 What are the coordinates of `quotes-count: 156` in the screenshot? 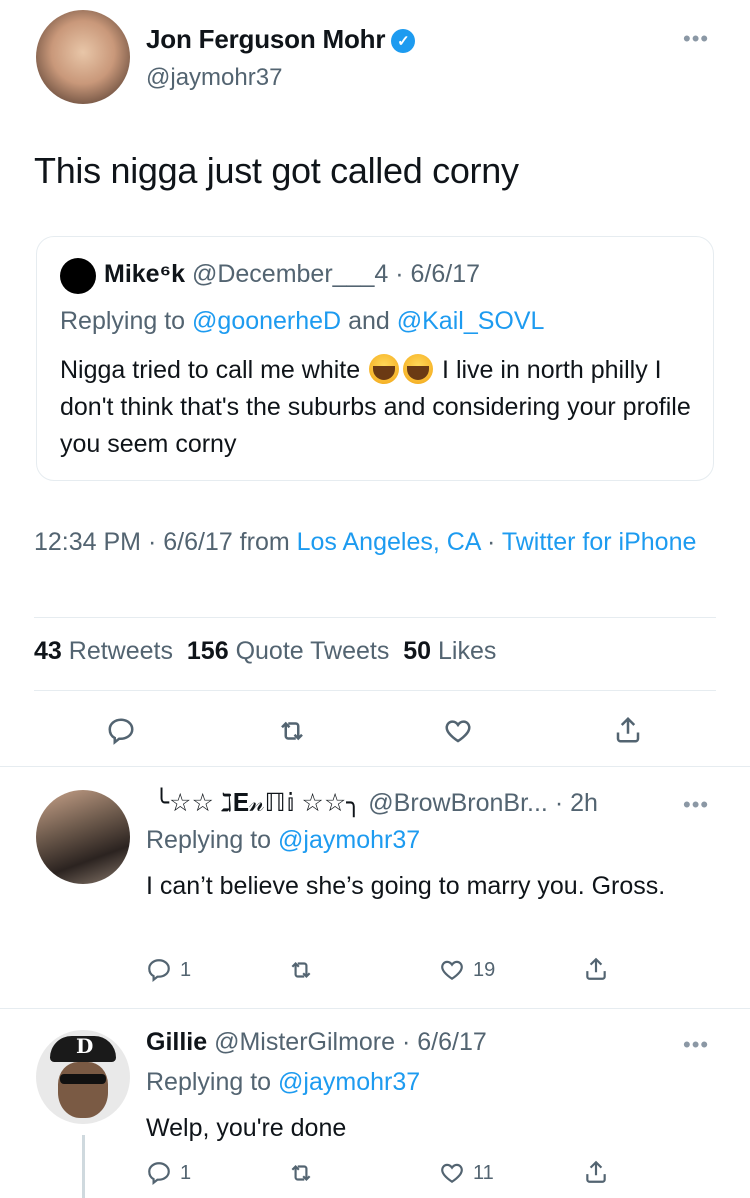 It's located at (207, 651).